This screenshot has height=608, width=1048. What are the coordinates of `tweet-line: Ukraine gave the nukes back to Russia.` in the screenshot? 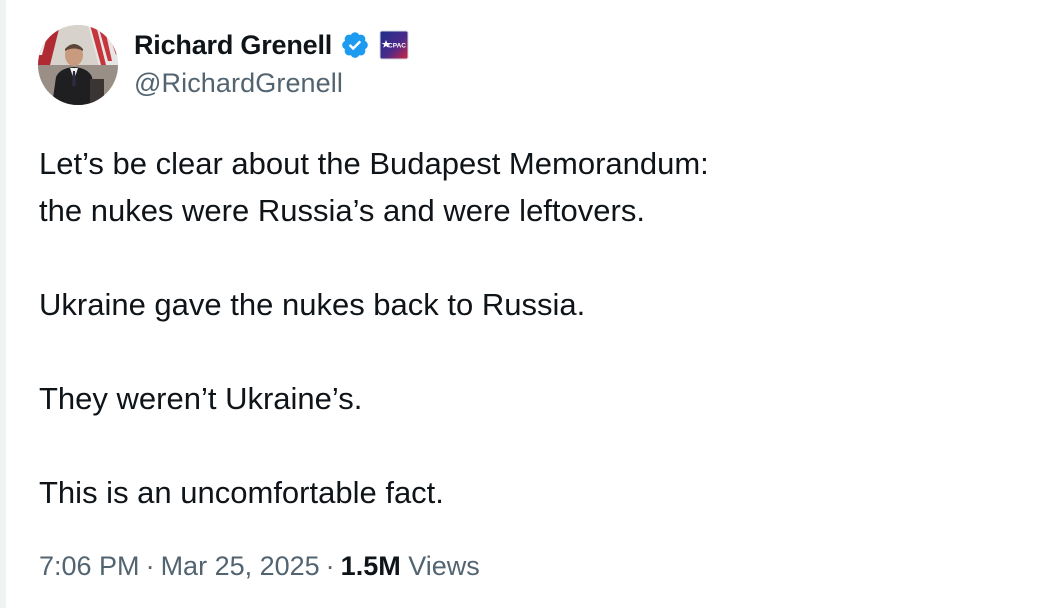 It's located at (312, 304).